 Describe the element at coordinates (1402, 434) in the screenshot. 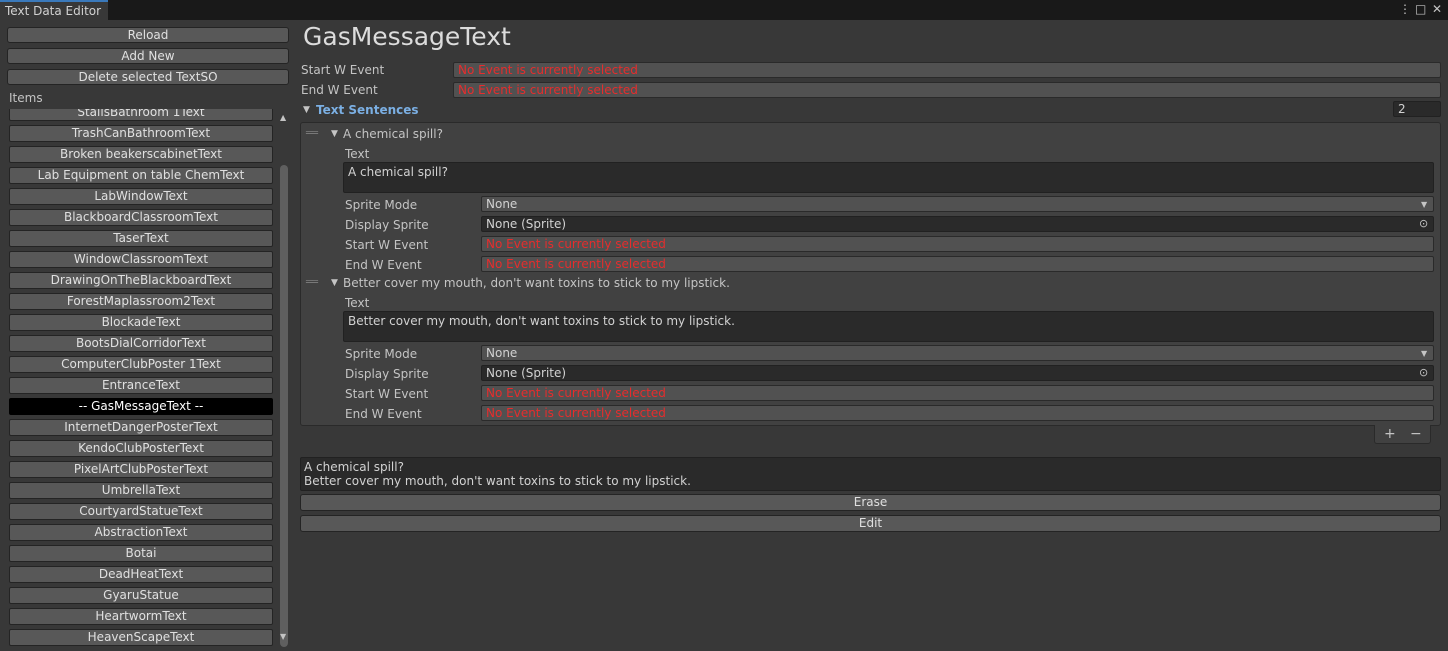

I see `list-add-remove: + −` at that location.